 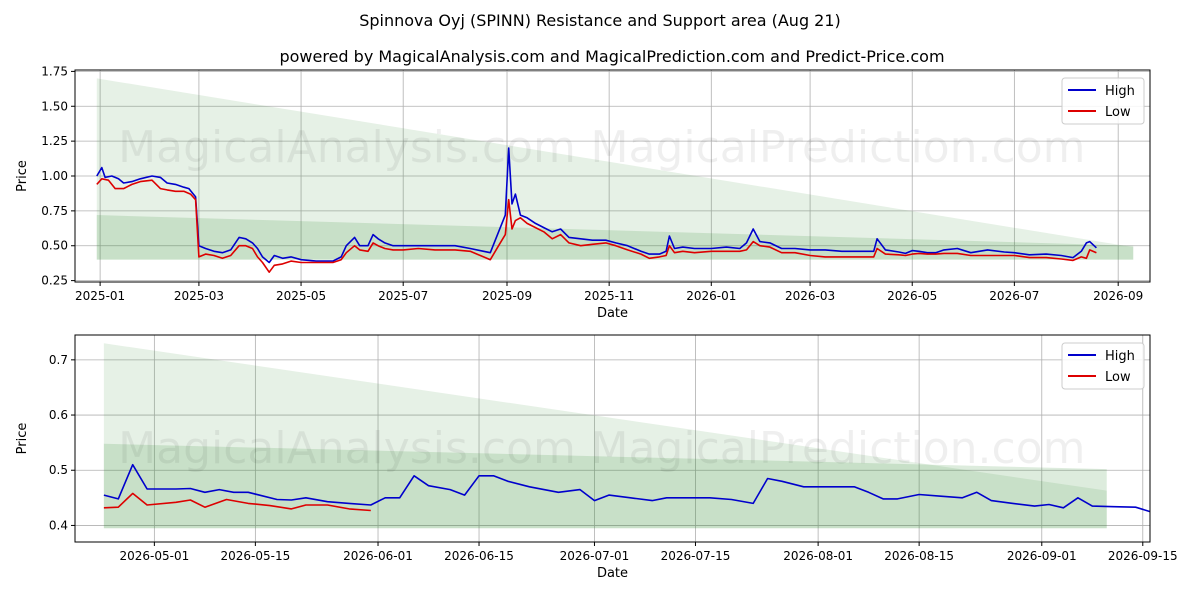 I want to click on y-tick-label: 0.6, so click(x=58, y=415).